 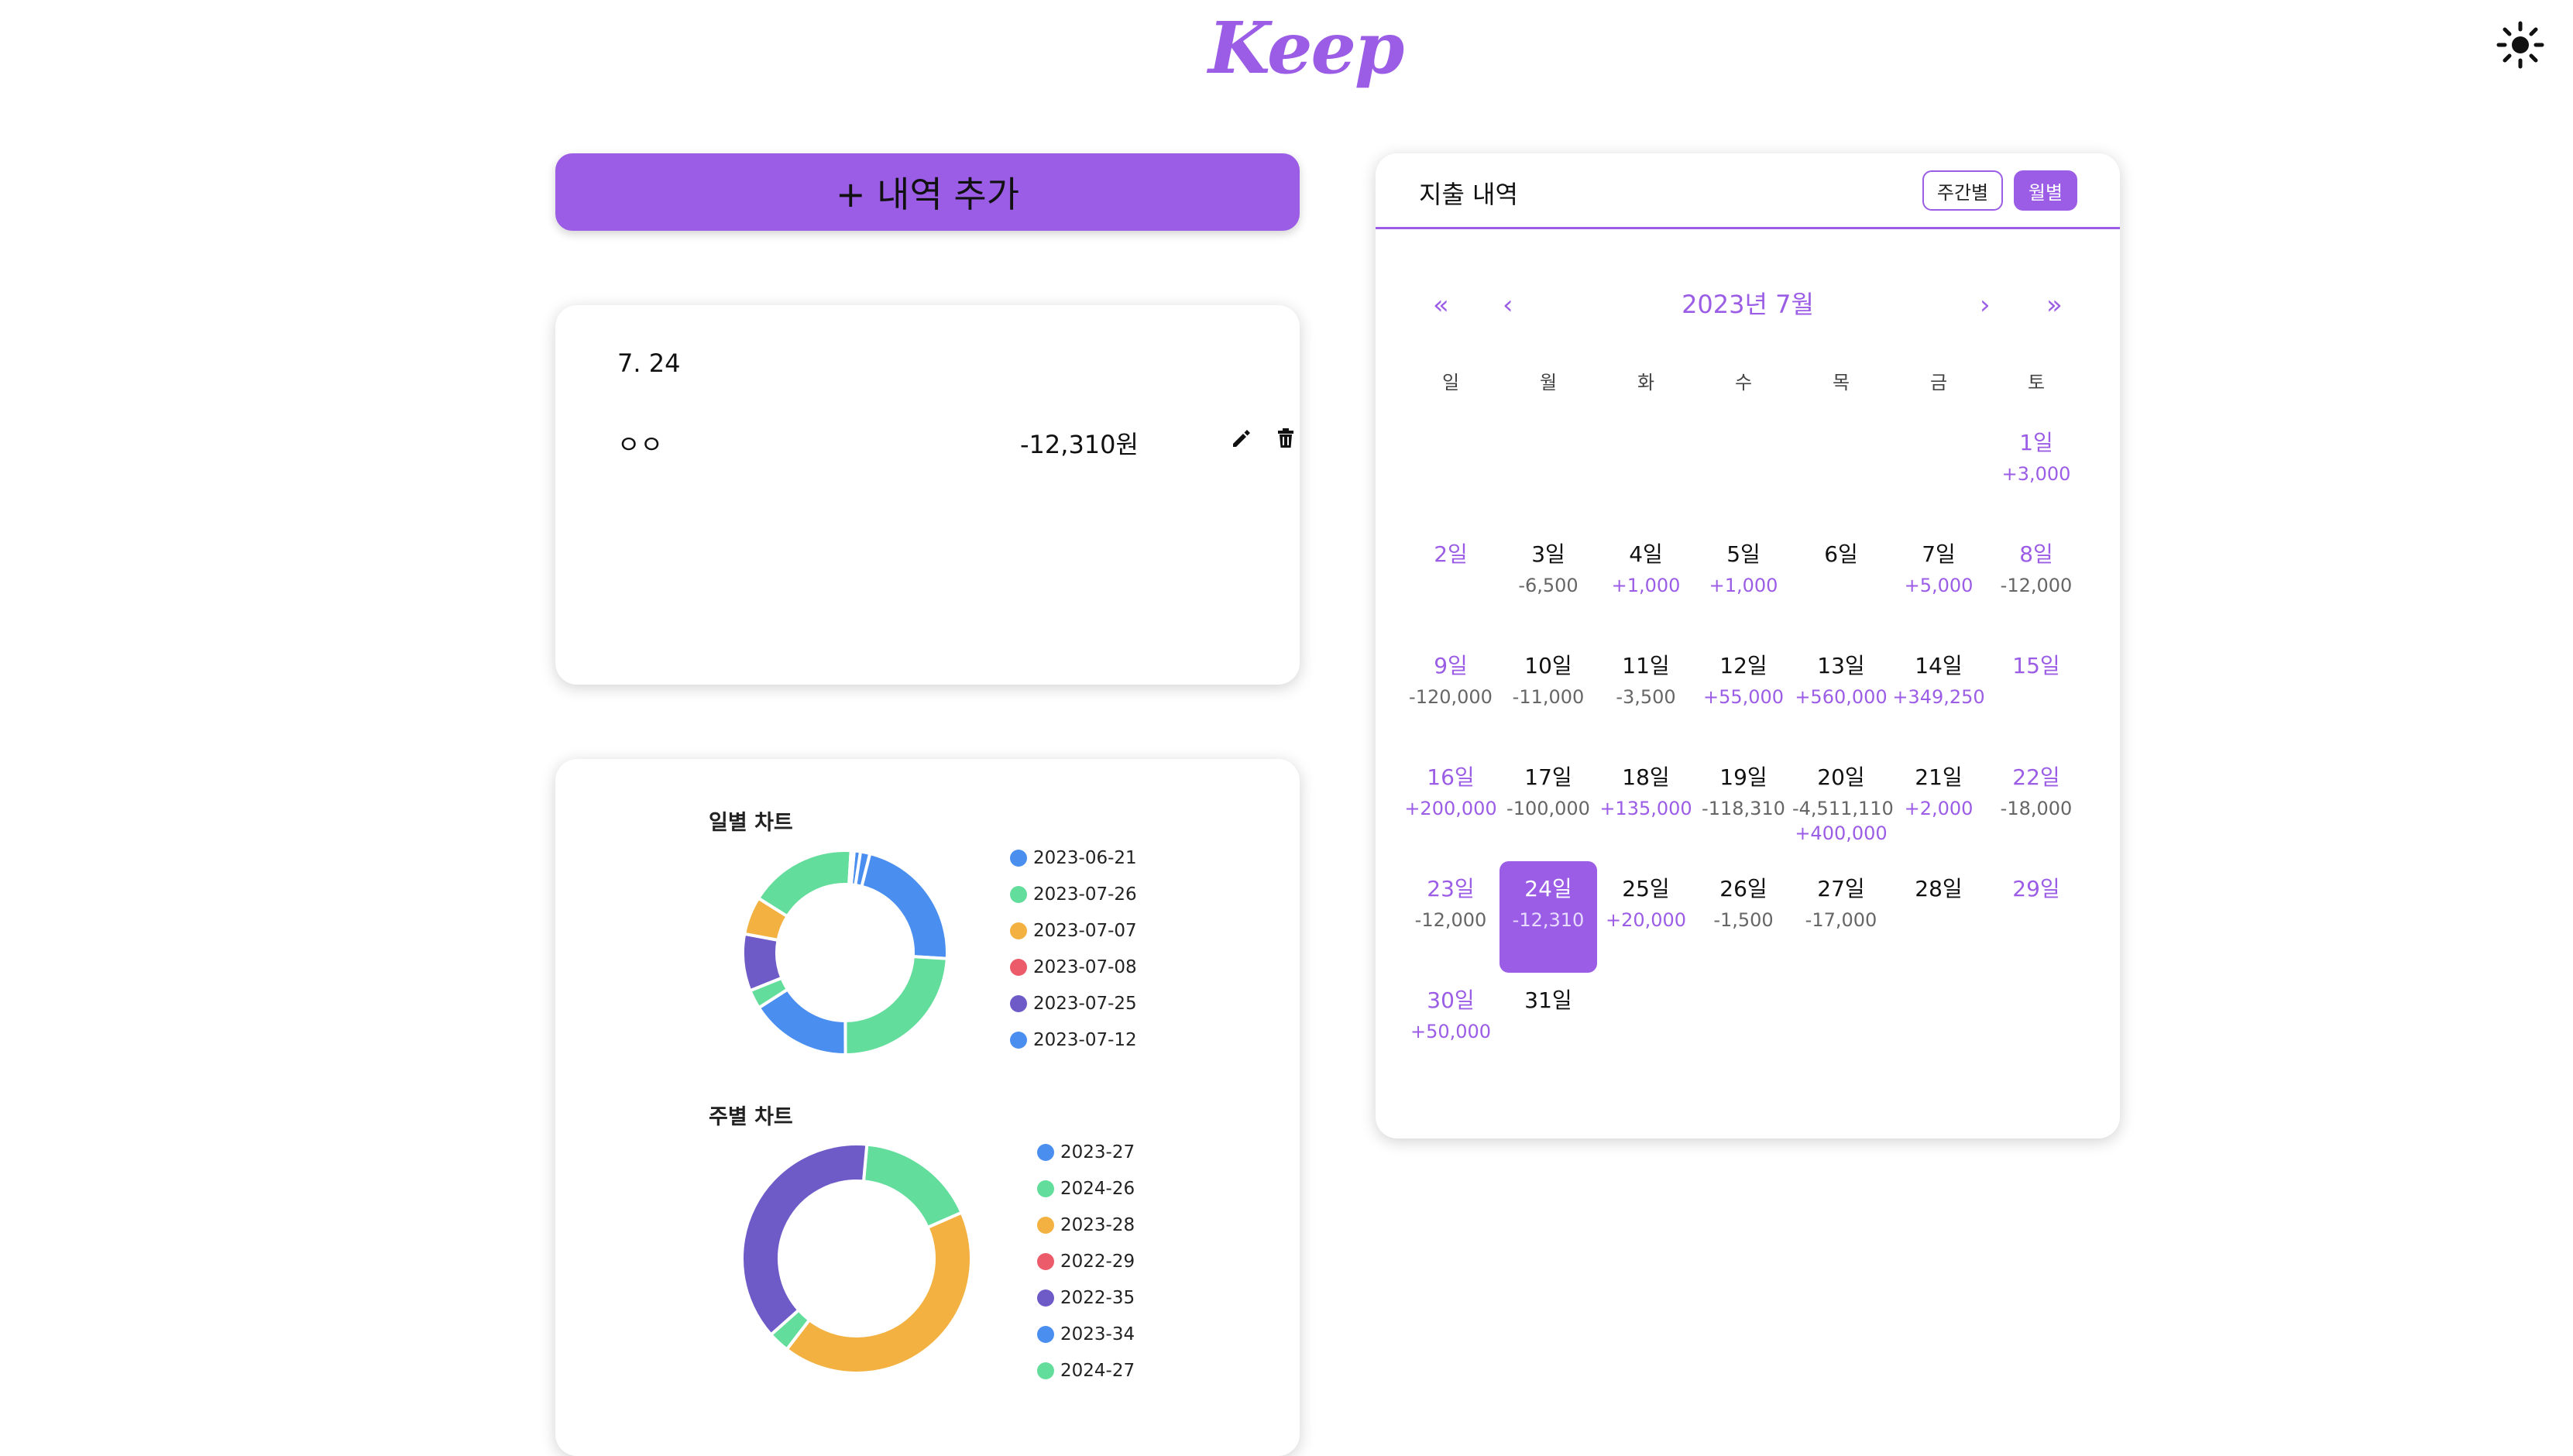 What do you see at coordinates (1548, 694) in the screenshot?
I see `calendar-day: 10일 -11,000` at bounding box center [1548, 694].